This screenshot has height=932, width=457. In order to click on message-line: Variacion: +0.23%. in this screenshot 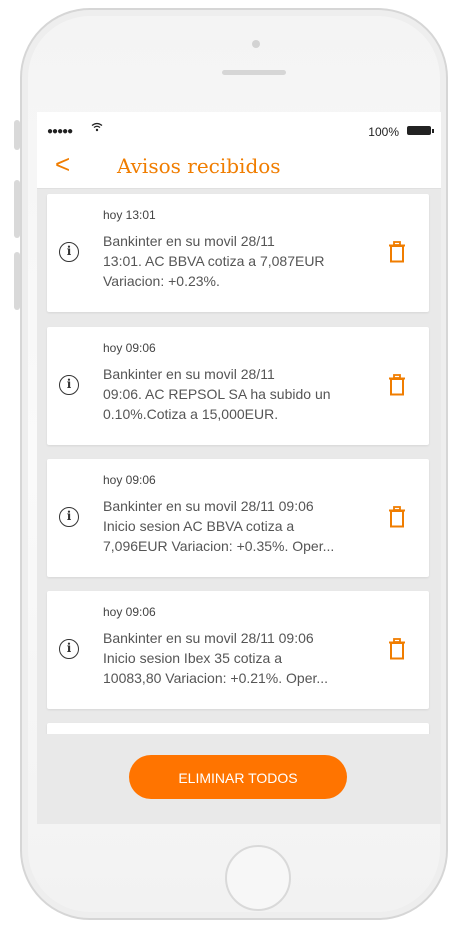, I will do `click(161, 281)`.